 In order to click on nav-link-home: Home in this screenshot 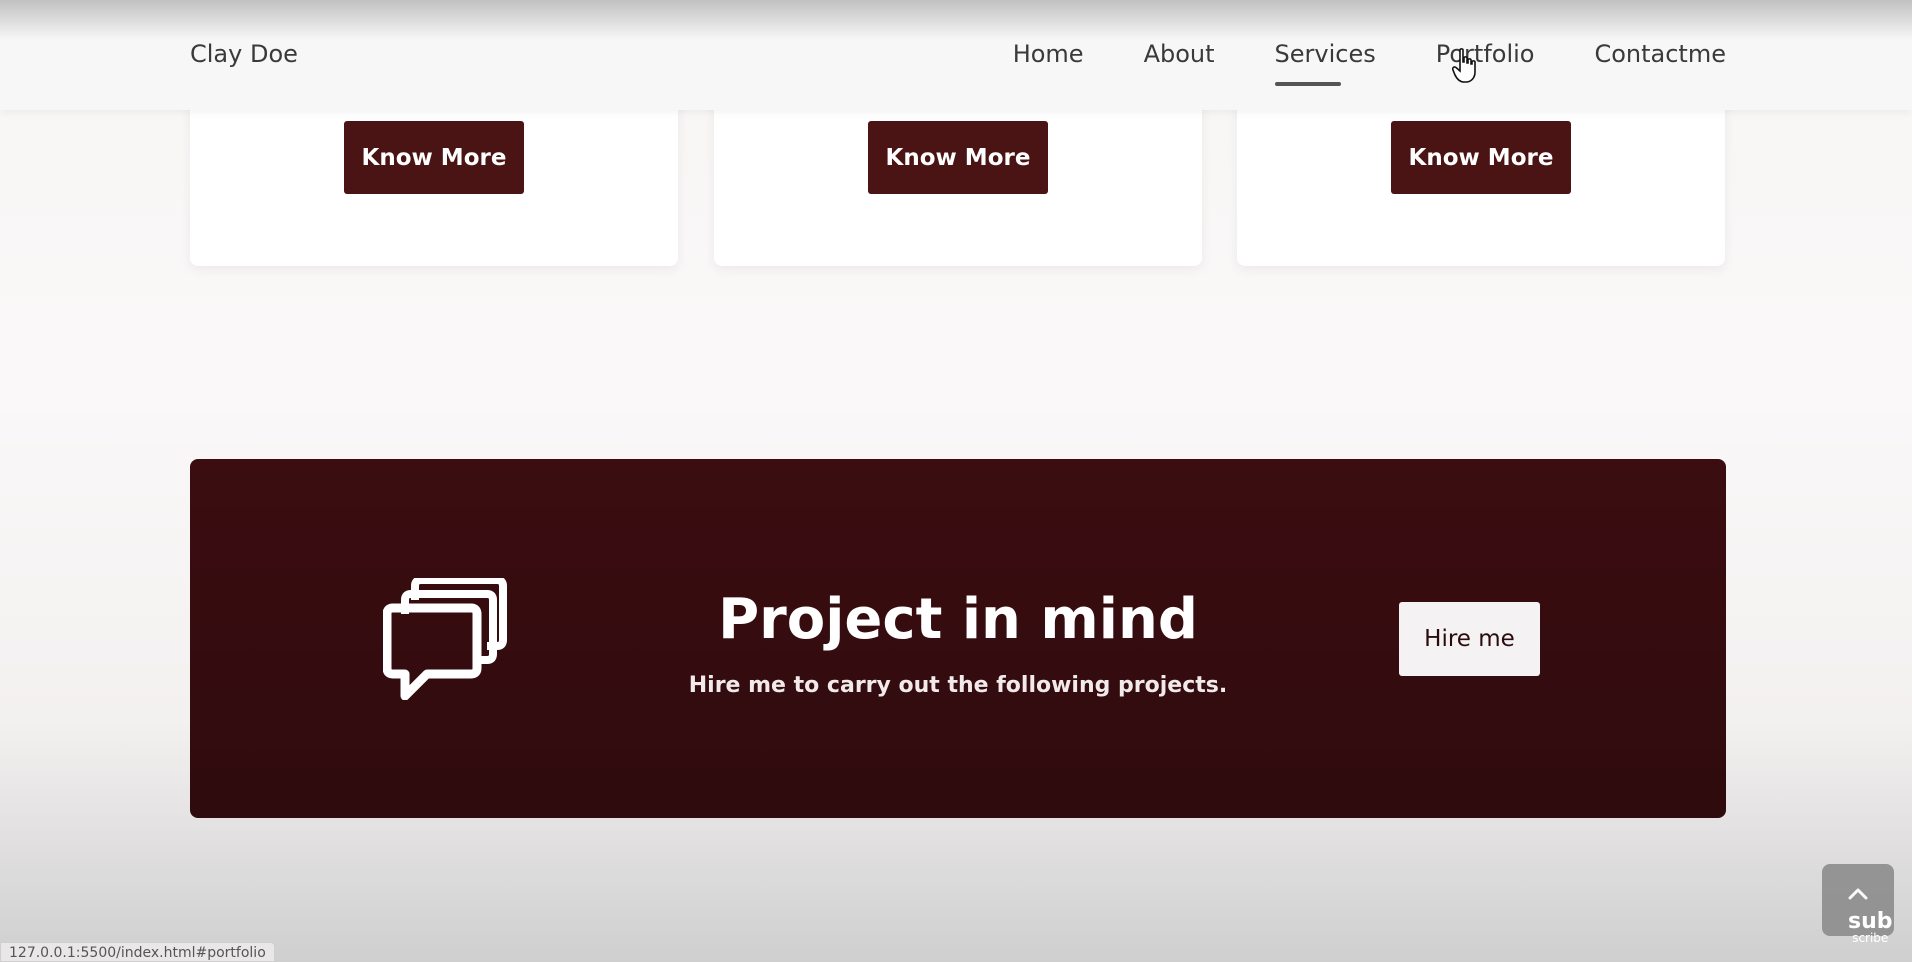, I will do `click(1048, 54)`.